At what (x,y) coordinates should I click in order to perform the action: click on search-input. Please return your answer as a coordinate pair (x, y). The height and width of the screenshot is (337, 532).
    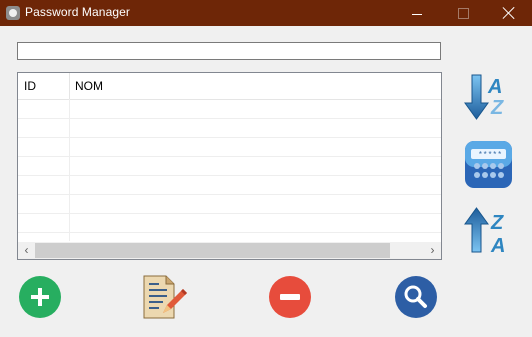
    Looking at the image, I should click on (229, 51).